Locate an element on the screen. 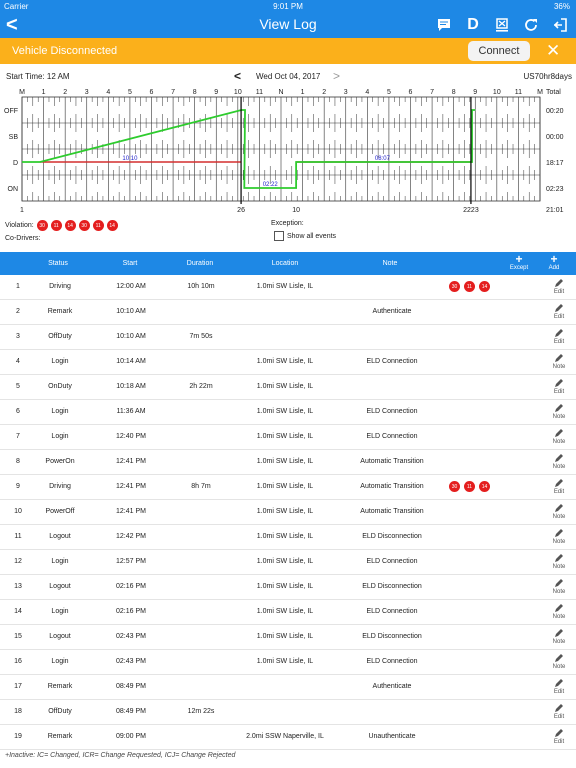 The width and height of the screenshot is (576, 768). col-note: Note is located at coordinates (390, 263).